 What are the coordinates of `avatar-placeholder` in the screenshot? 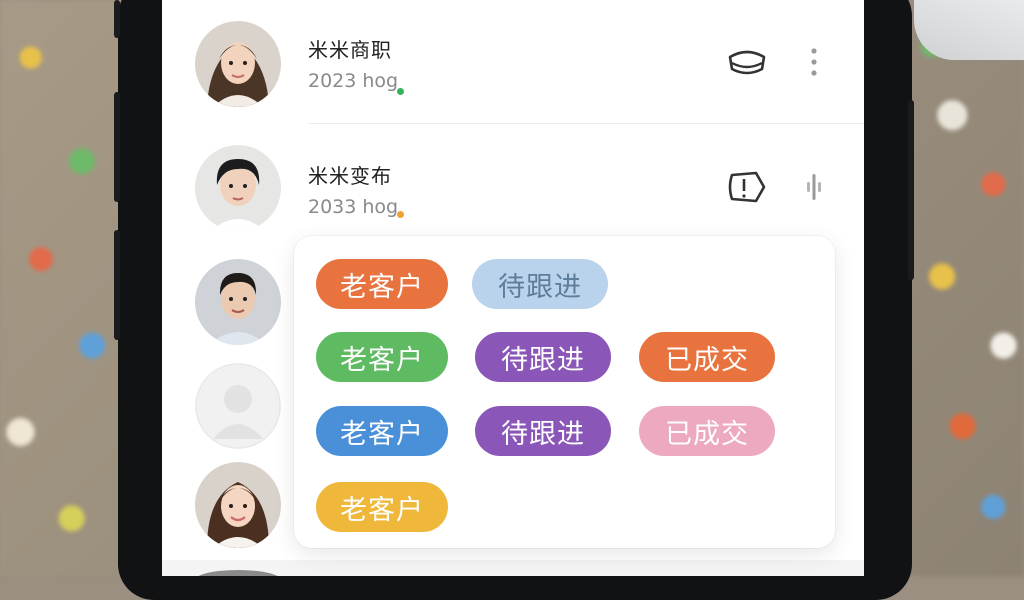 It's located at (238, 406).